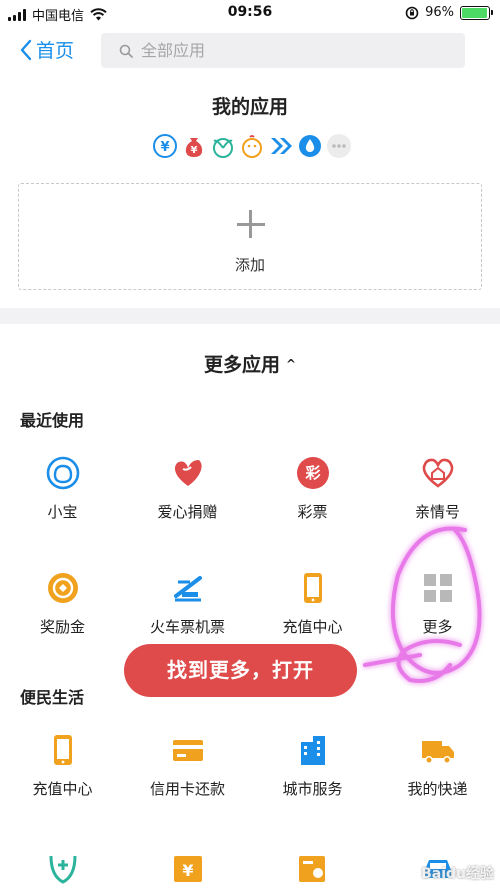 The image size is (500, 889). Describe the element at coordinates (438, 752) in the screenshot. I see `delivery-truck-icon` at that location.